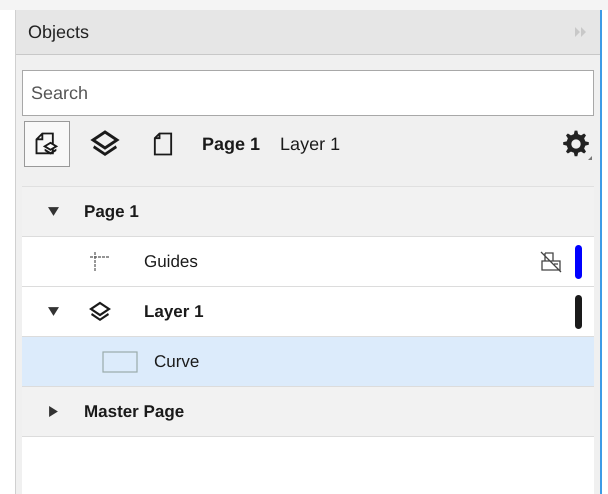 Image resolution: width=608 pixels, height=494 pixels. What do you see at coordinates (59, 32) in the screenshot?
I see `panel-title: Objects` at bounding box center [59, 32].